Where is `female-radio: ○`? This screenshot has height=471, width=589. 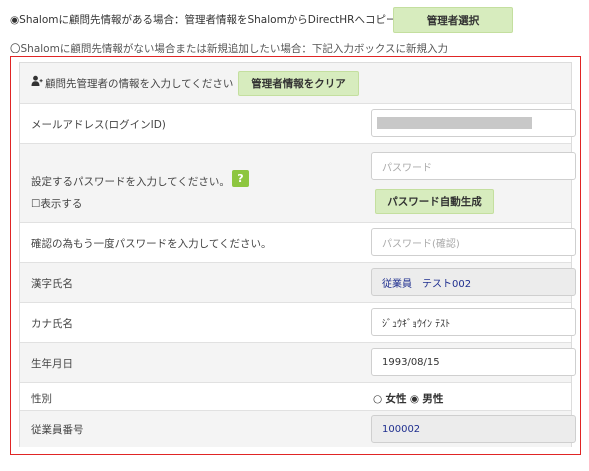 female-radio: ○ is located at coordinates (377, 399).